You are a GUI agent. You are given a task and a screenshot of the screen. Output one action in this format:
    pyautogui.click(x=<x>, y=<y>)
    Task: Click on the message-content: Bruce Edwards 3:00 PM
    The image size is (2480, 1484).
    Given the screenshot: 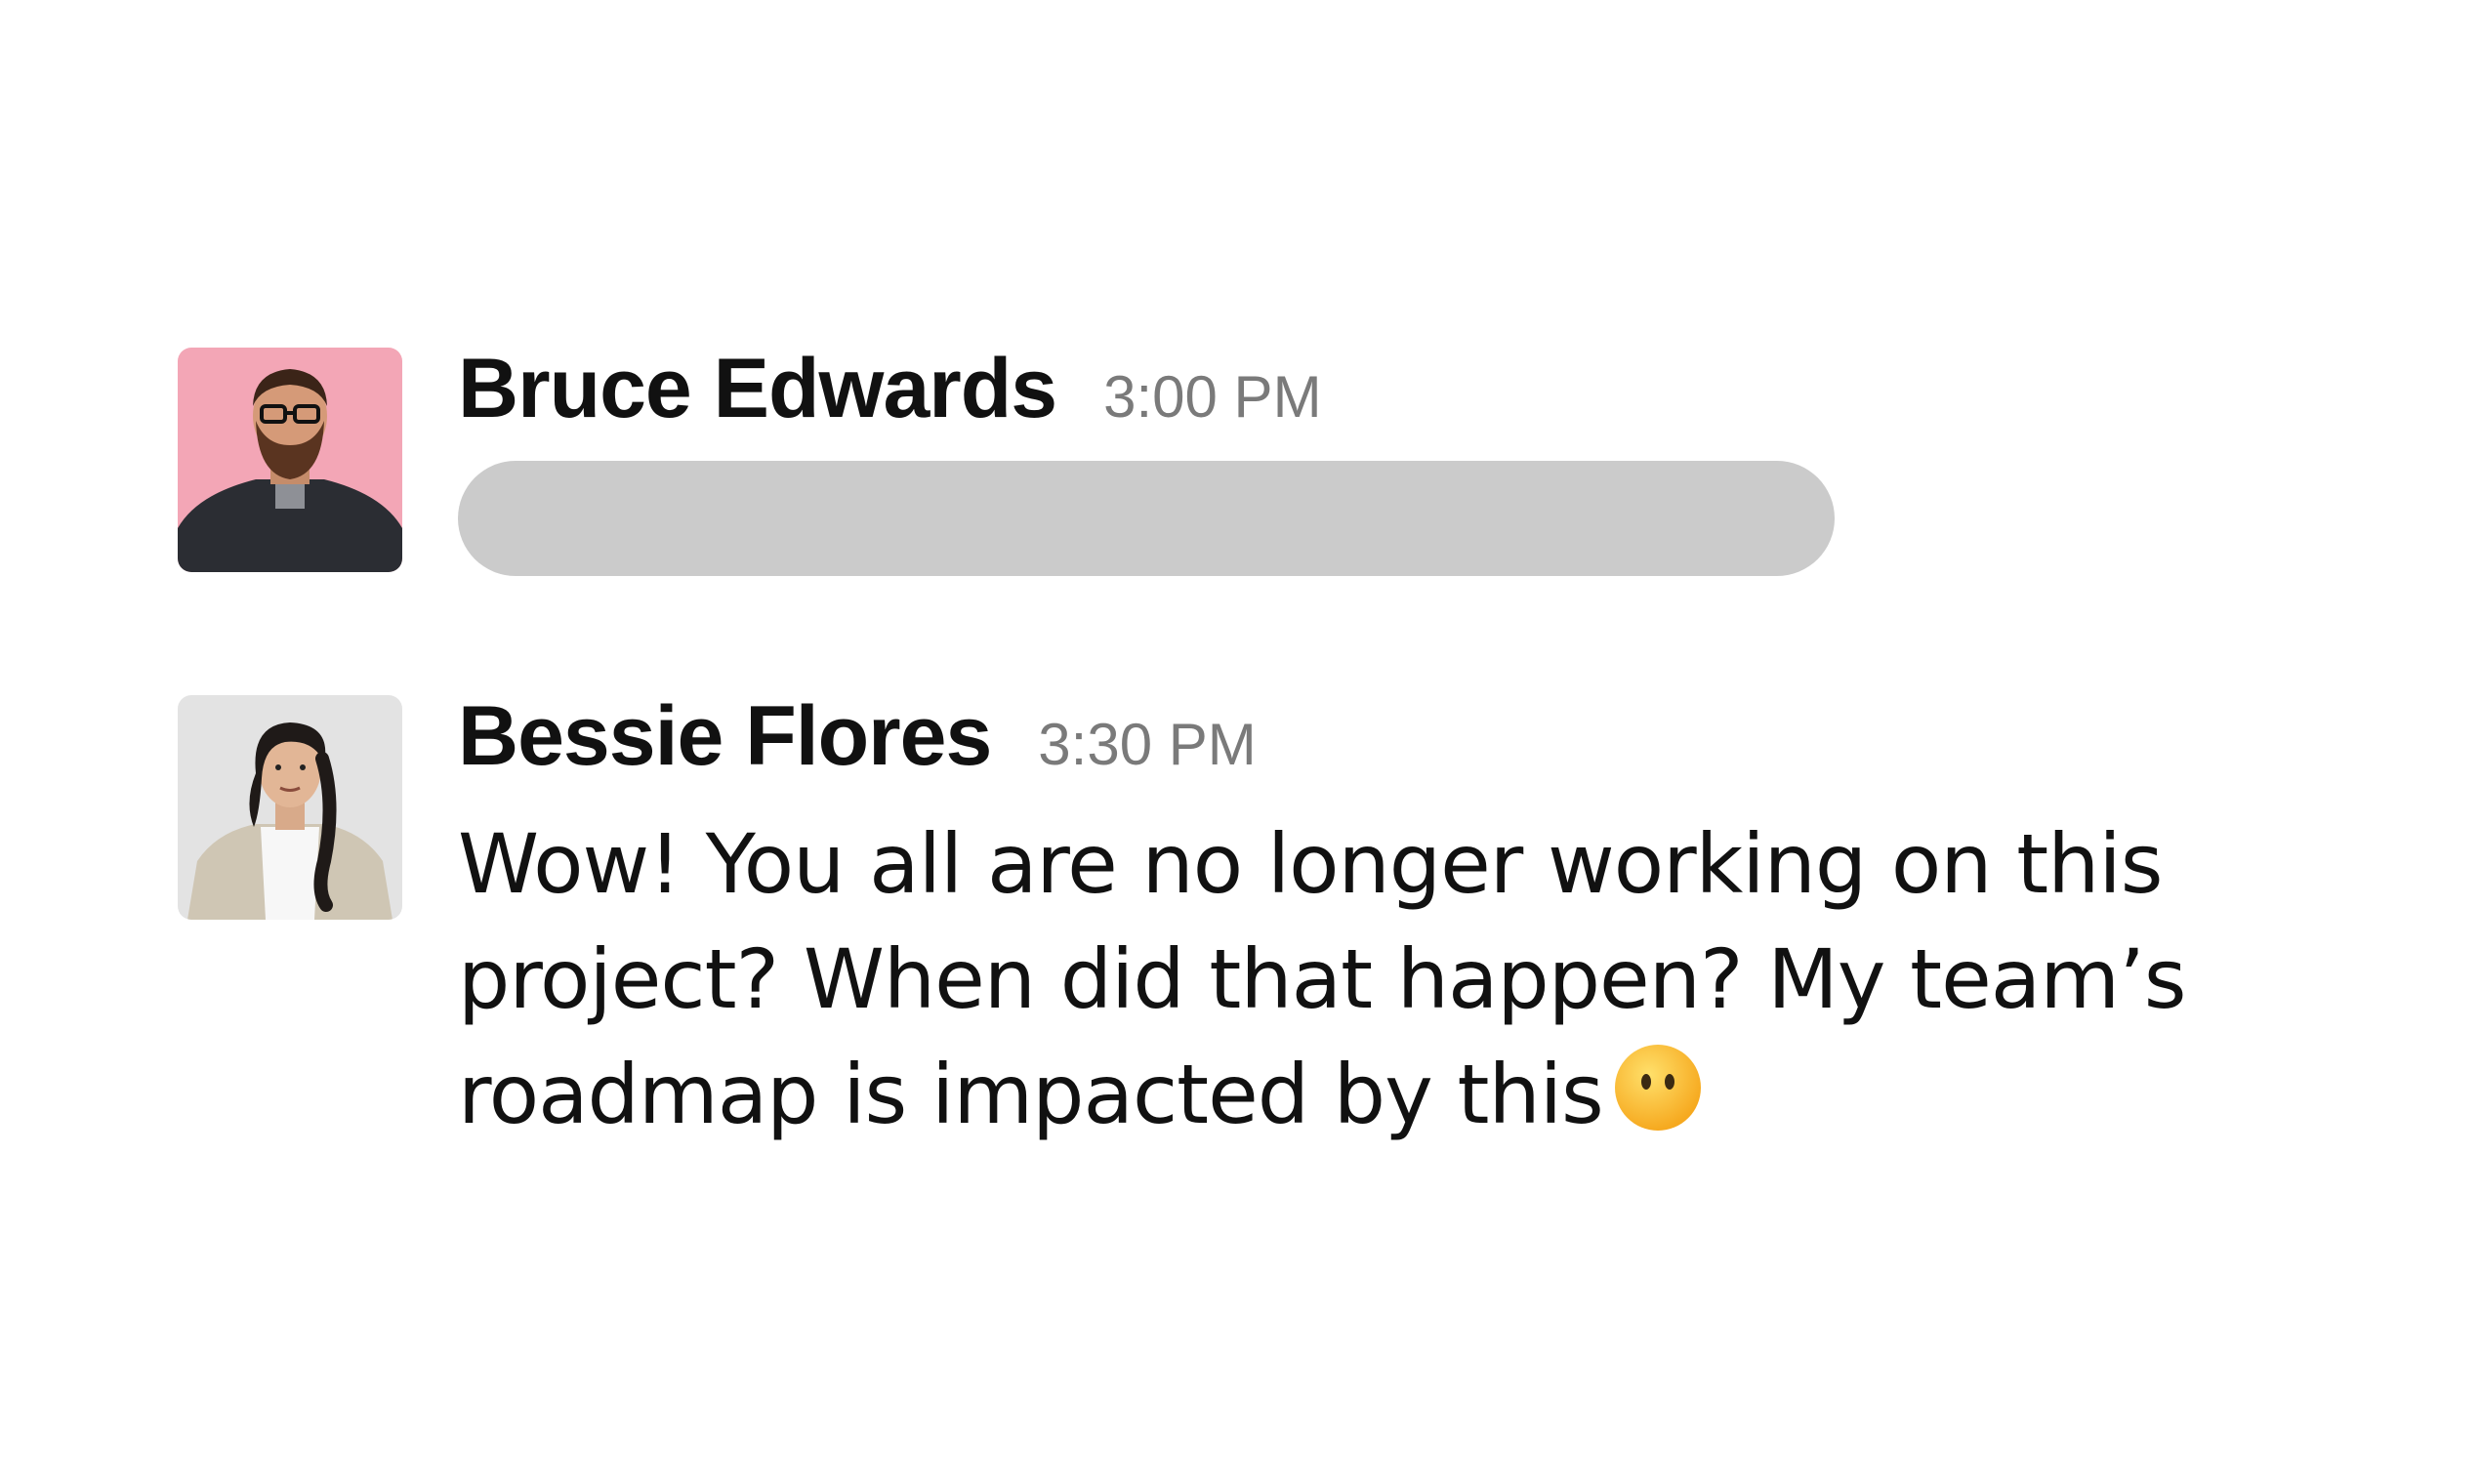 What is the action you would take?
    pyautogui.click(x=1385, y=462)
    